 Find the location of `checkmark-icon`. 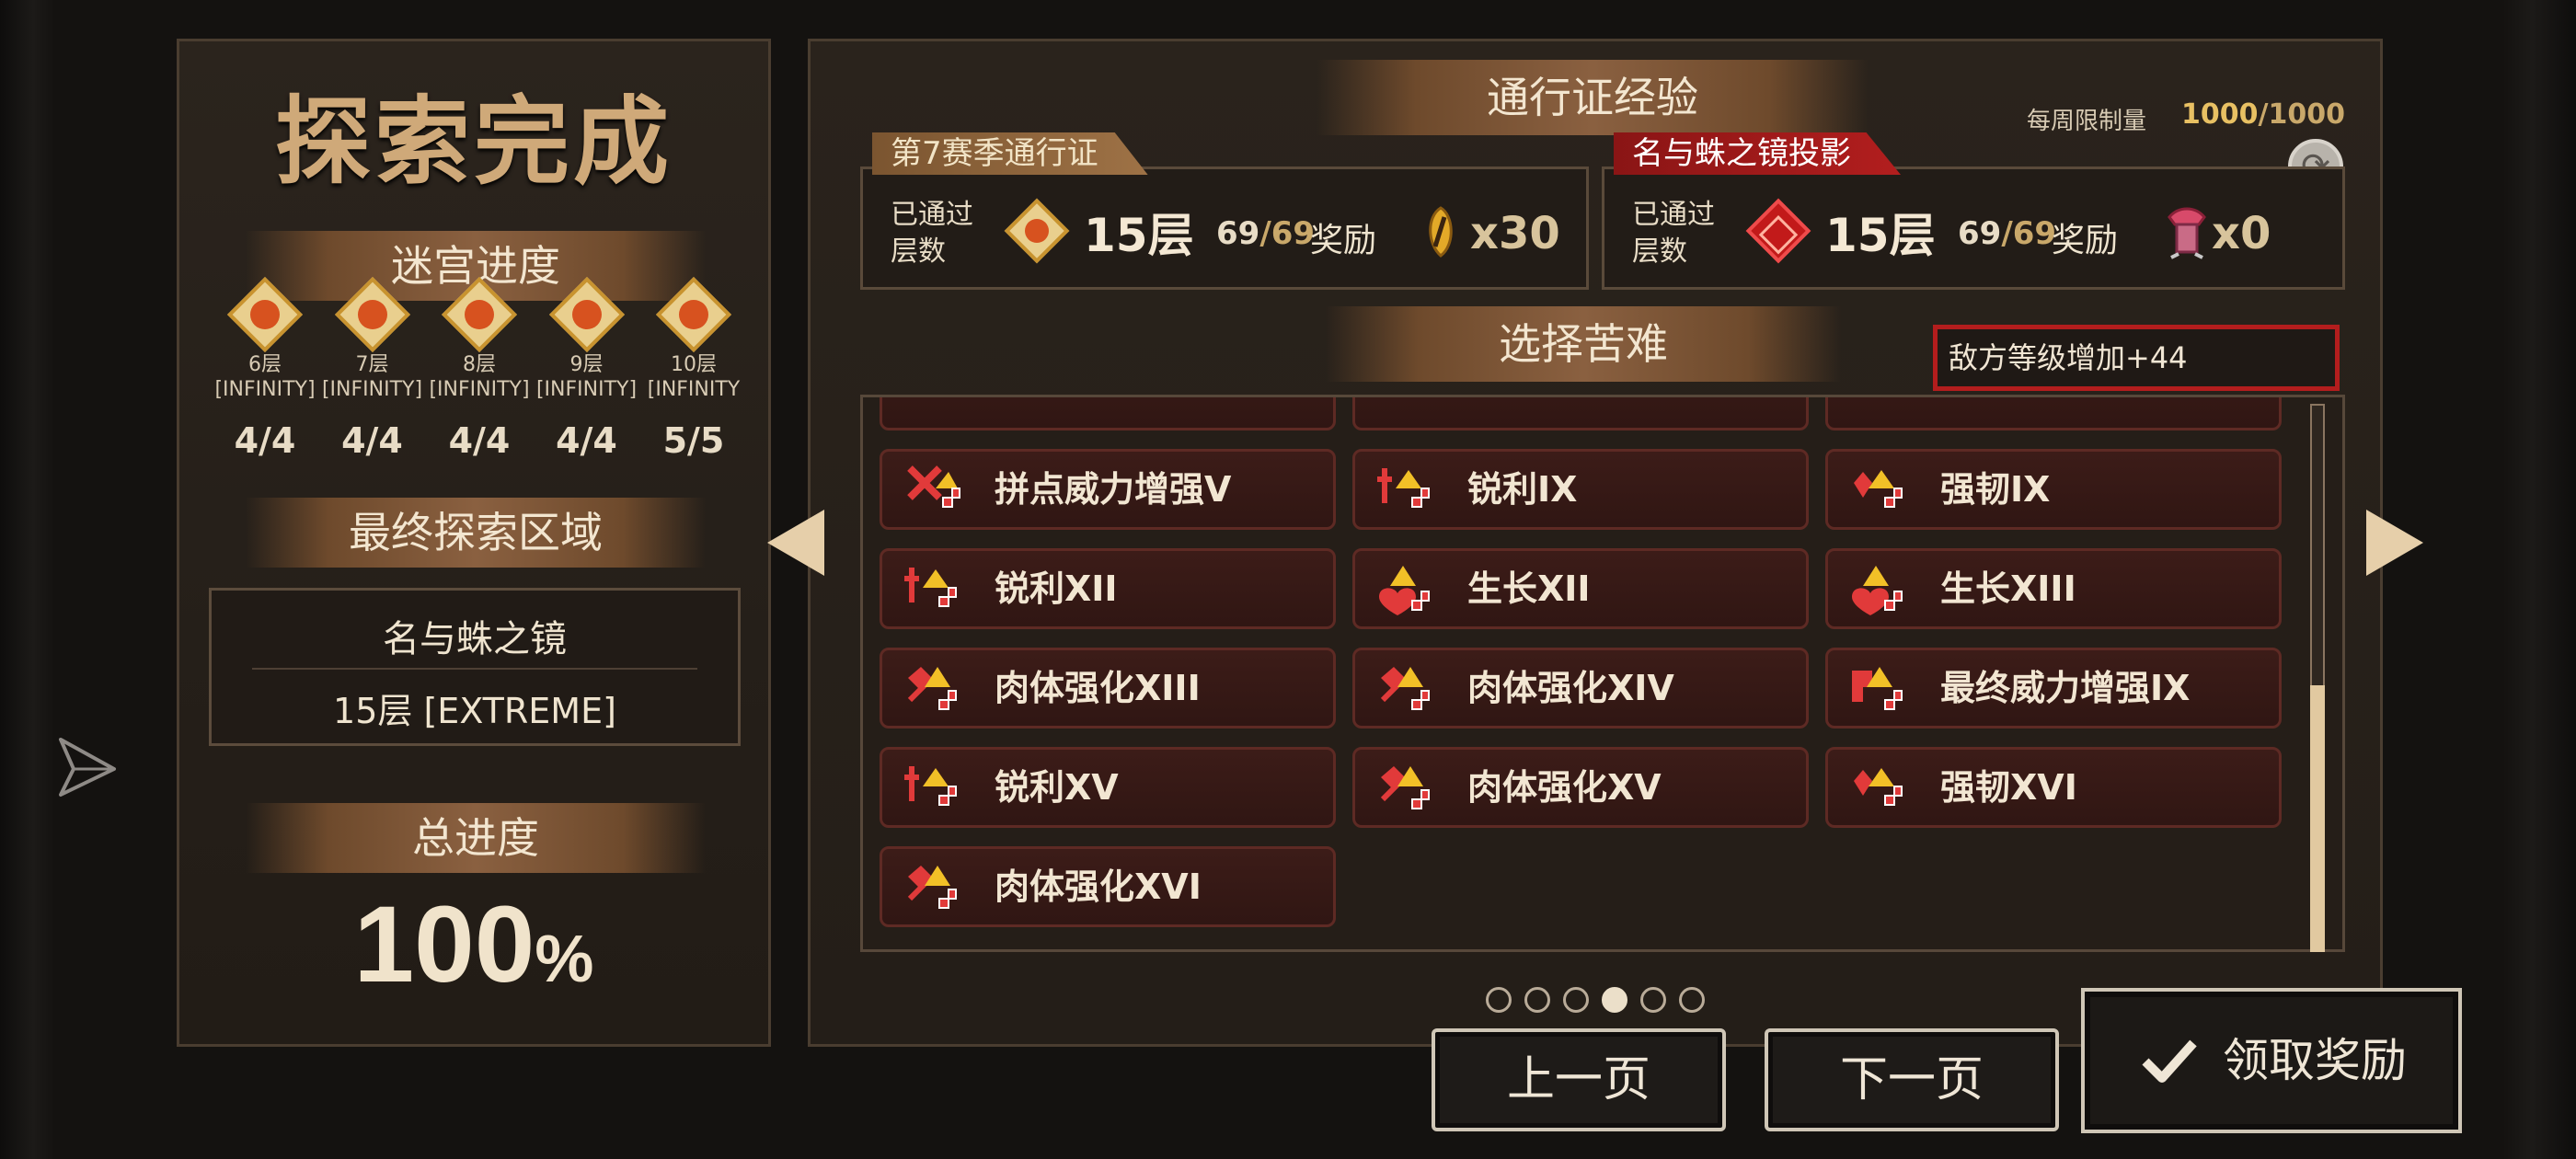

checkmark-icon is located at coordinates (2169, 1061).